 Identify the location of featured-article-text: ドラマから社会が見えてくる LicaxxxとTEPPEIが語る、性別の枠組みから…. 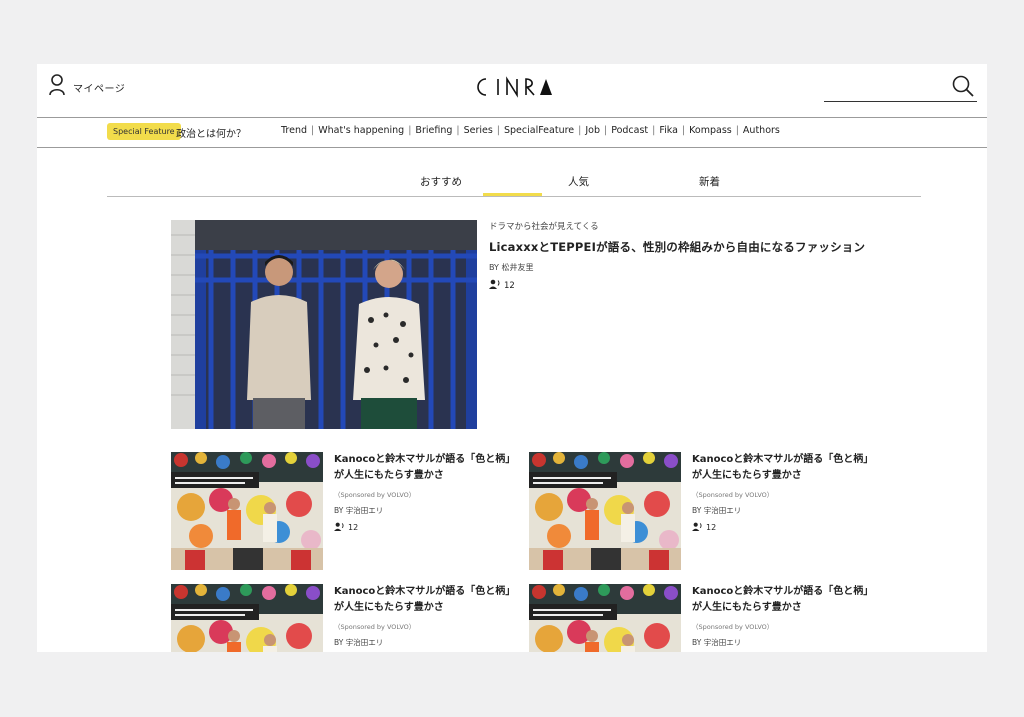
(689, 256).